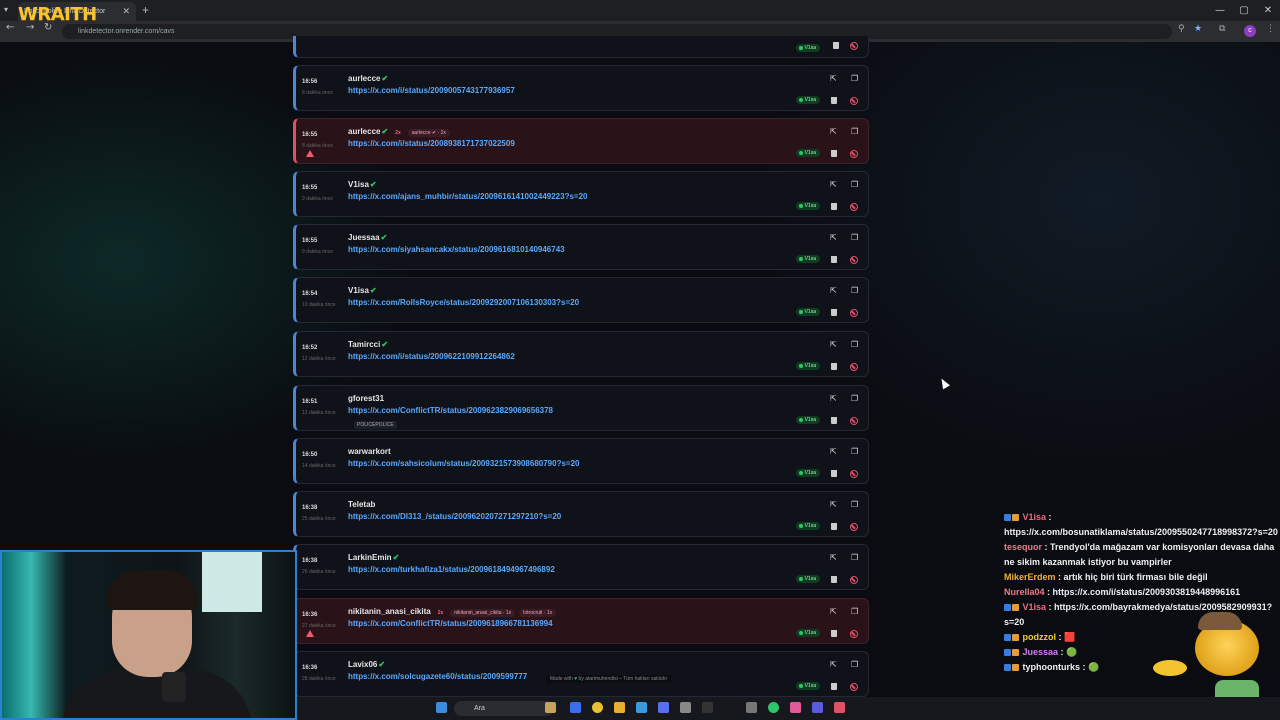  I want to click on entry-username: Teletab, so click(361, 504).